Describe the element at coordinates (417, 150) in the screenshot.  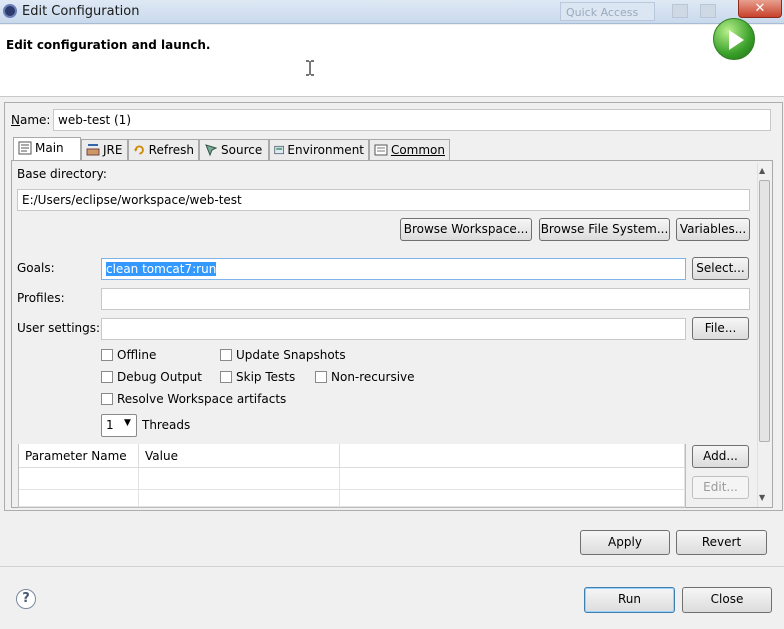
I see `tab-common-label: Common` at that location.